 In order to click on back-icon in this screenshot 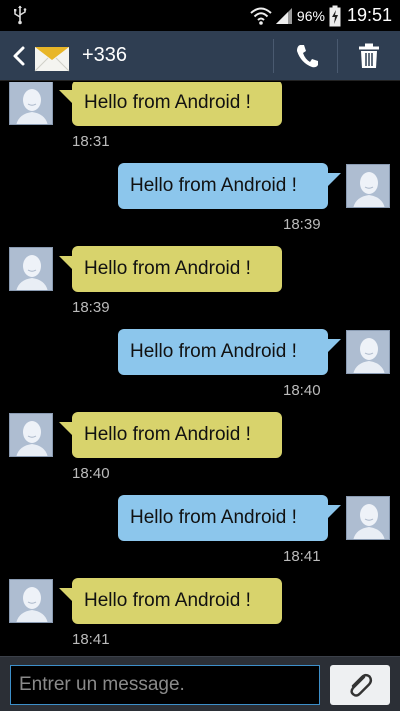, I will do `click(19, 56)`.